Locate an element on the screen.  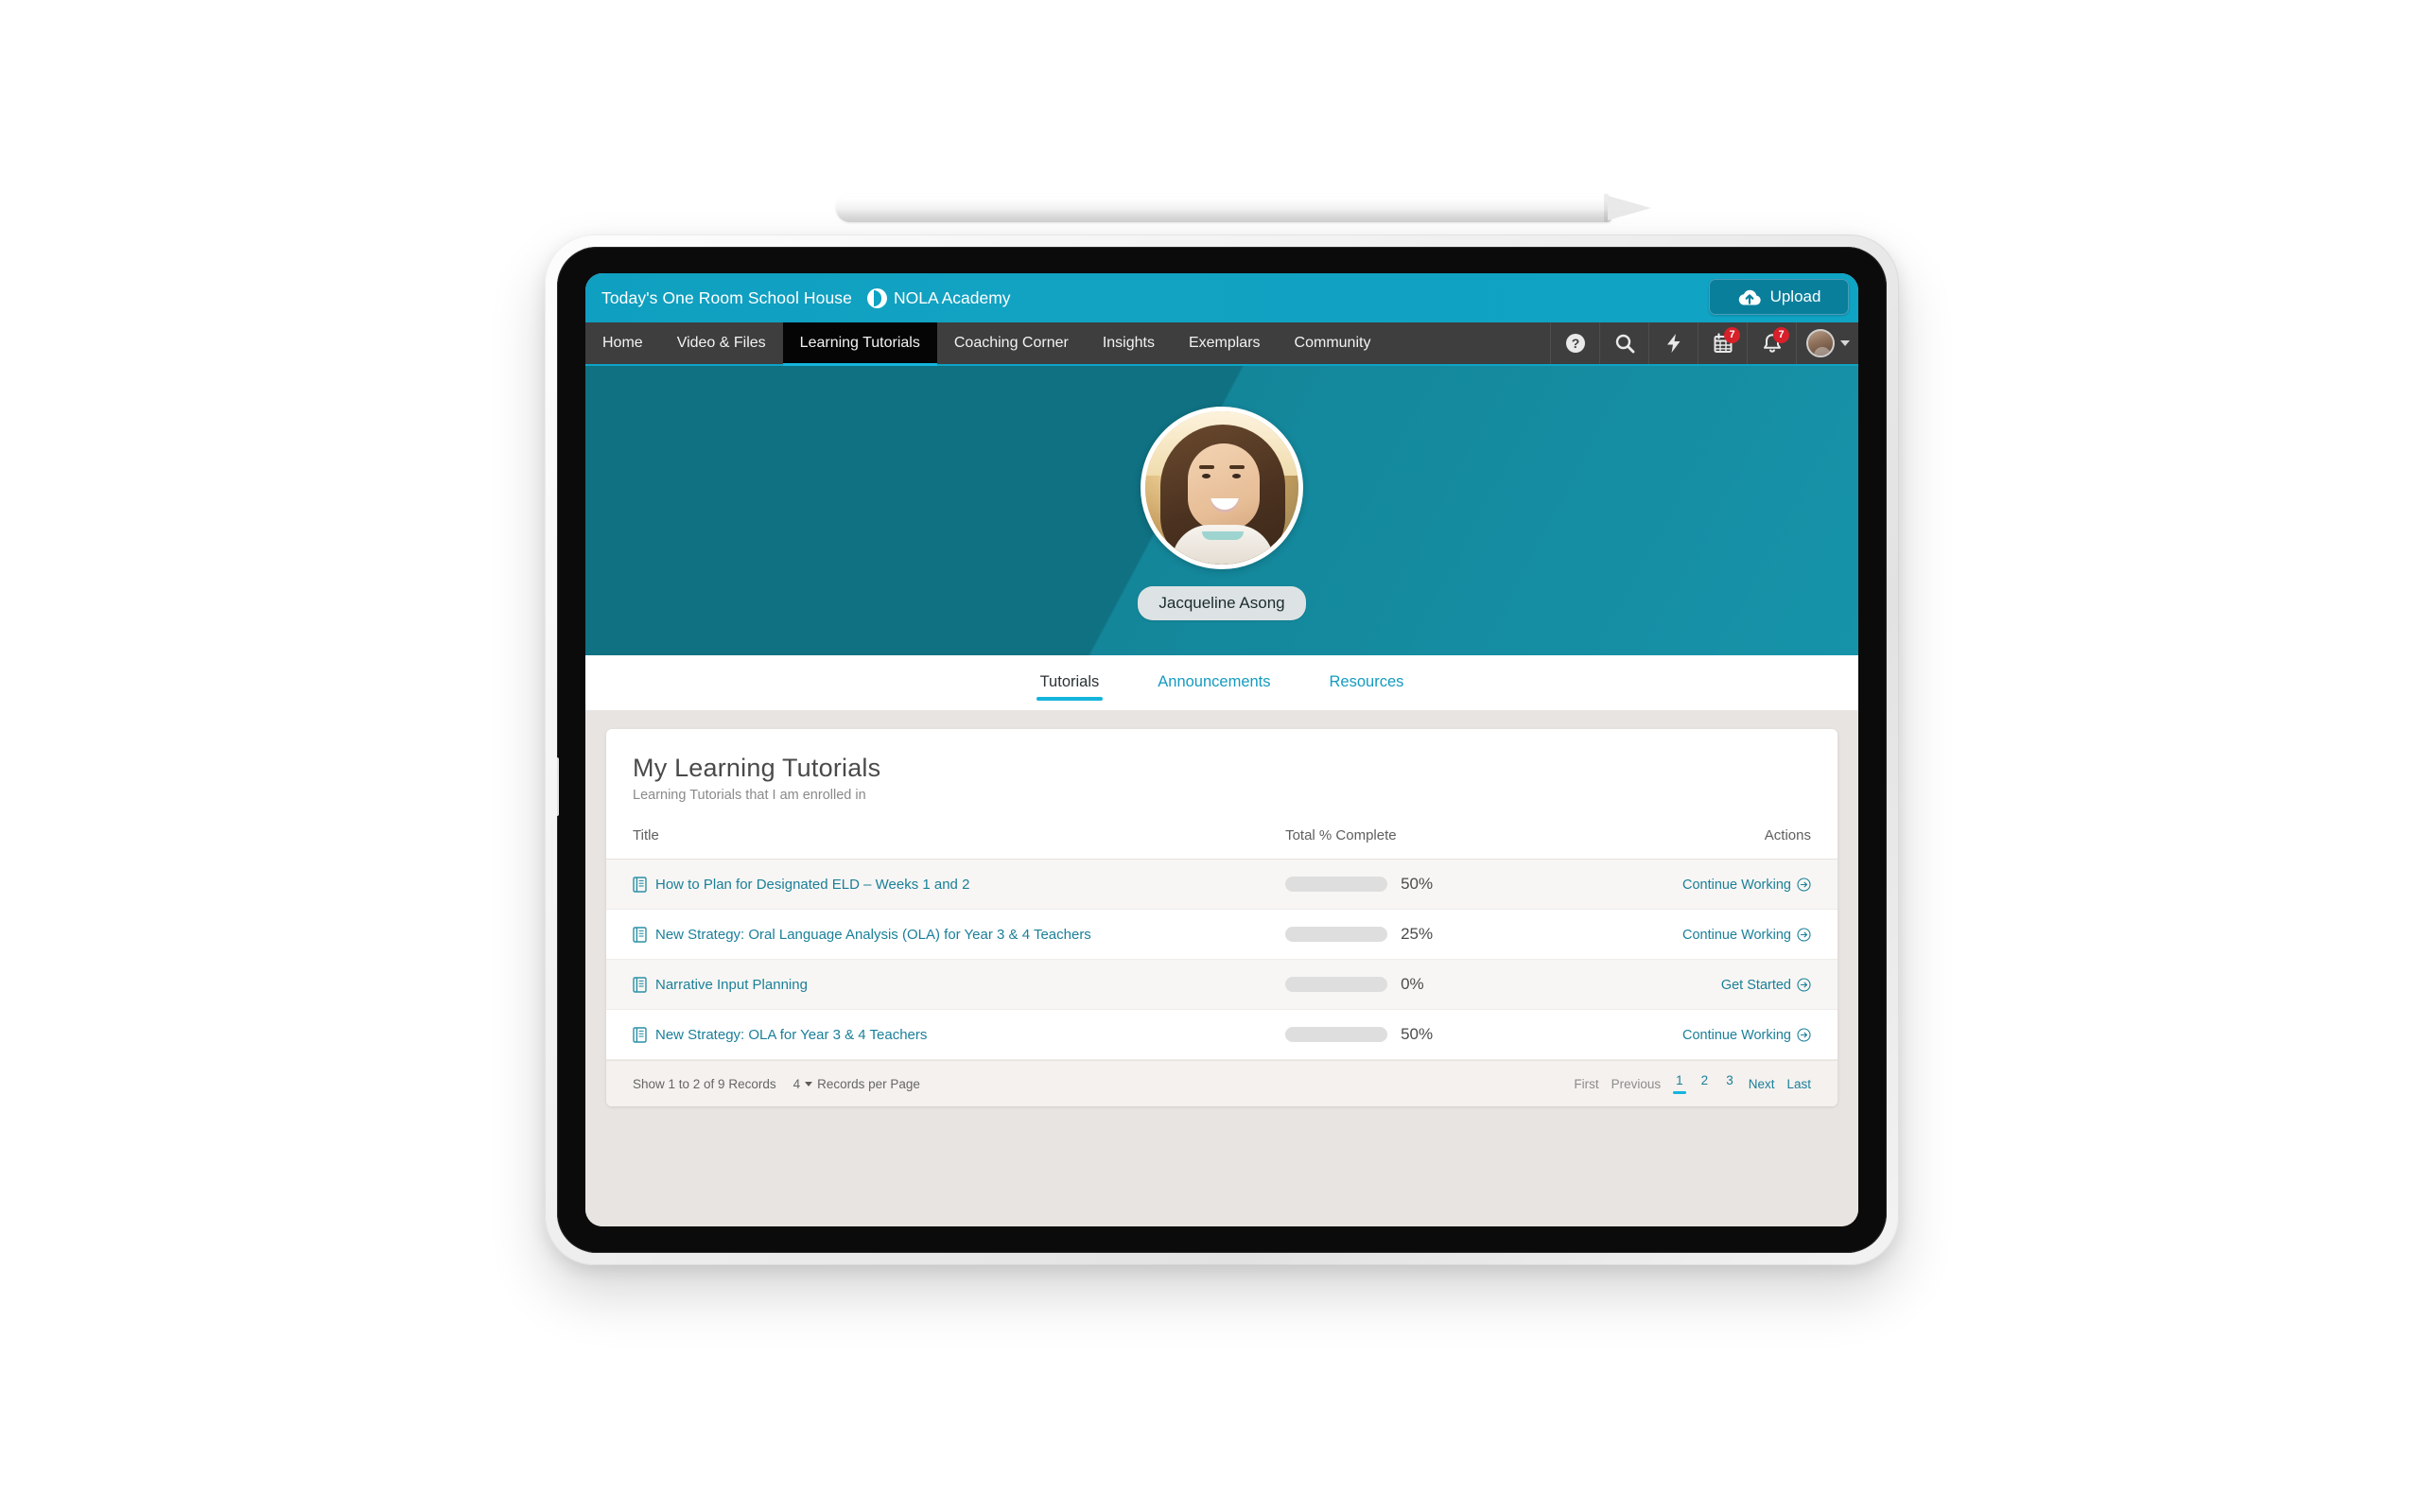
cell-progress: 25% is located at coordinates (1444, 934).